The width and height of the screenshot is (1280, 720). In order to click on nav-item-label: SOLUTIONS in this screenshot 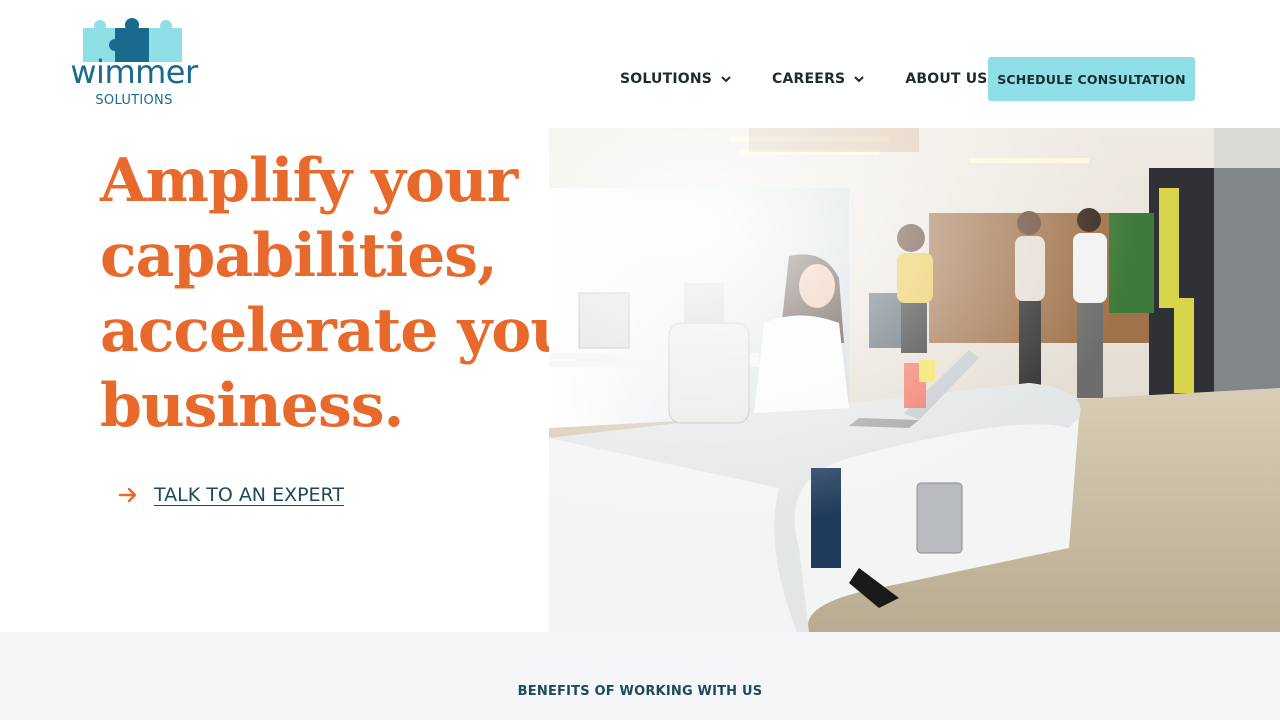, I will do `click(666, 79)`.